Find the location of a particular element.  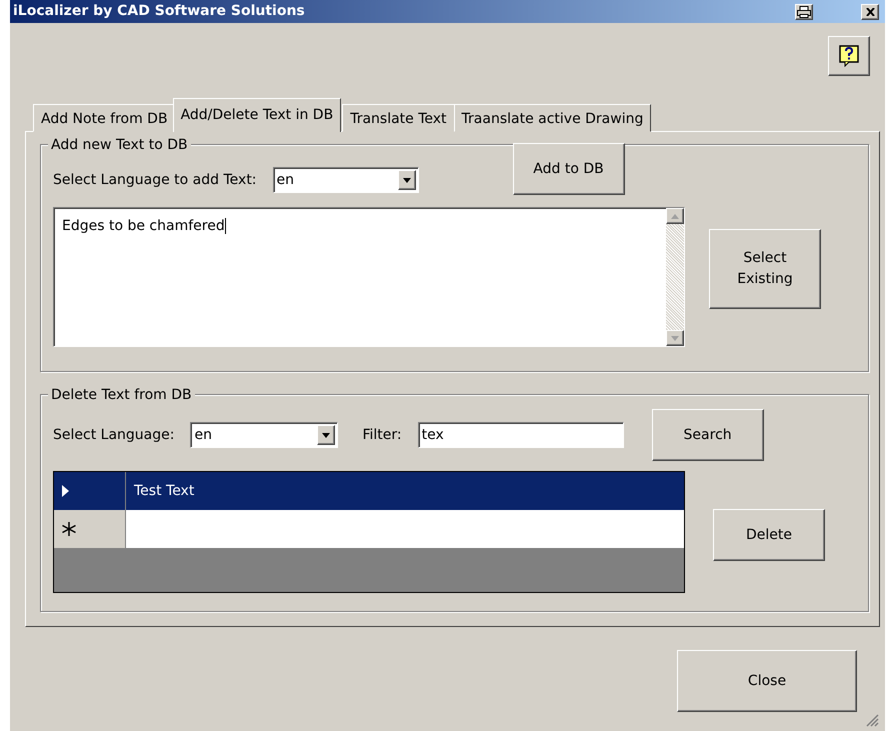

help-button is located at coordinates (849, 56).